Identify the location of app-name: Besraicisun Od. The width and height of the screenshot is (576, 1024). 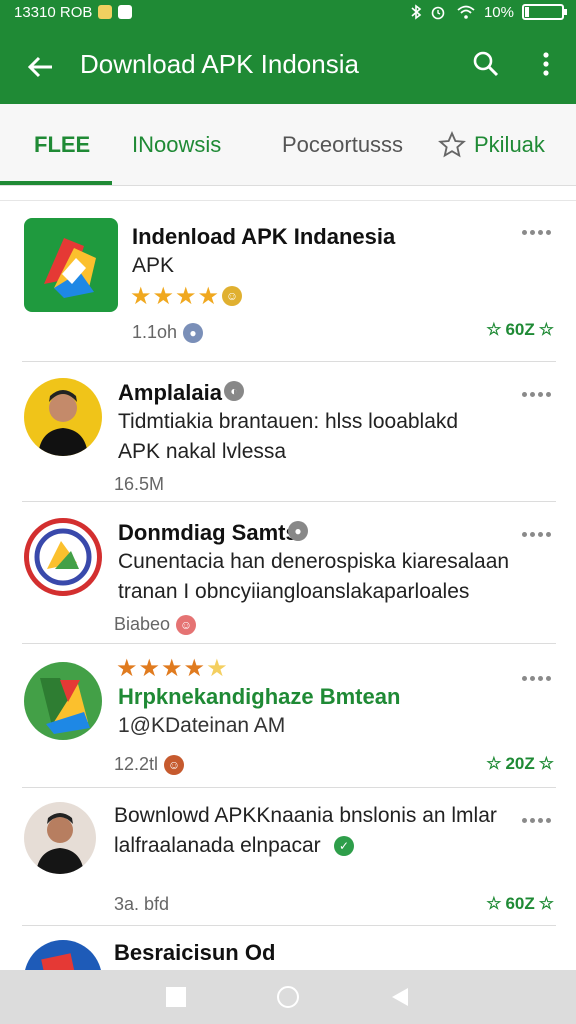
(195, 952).